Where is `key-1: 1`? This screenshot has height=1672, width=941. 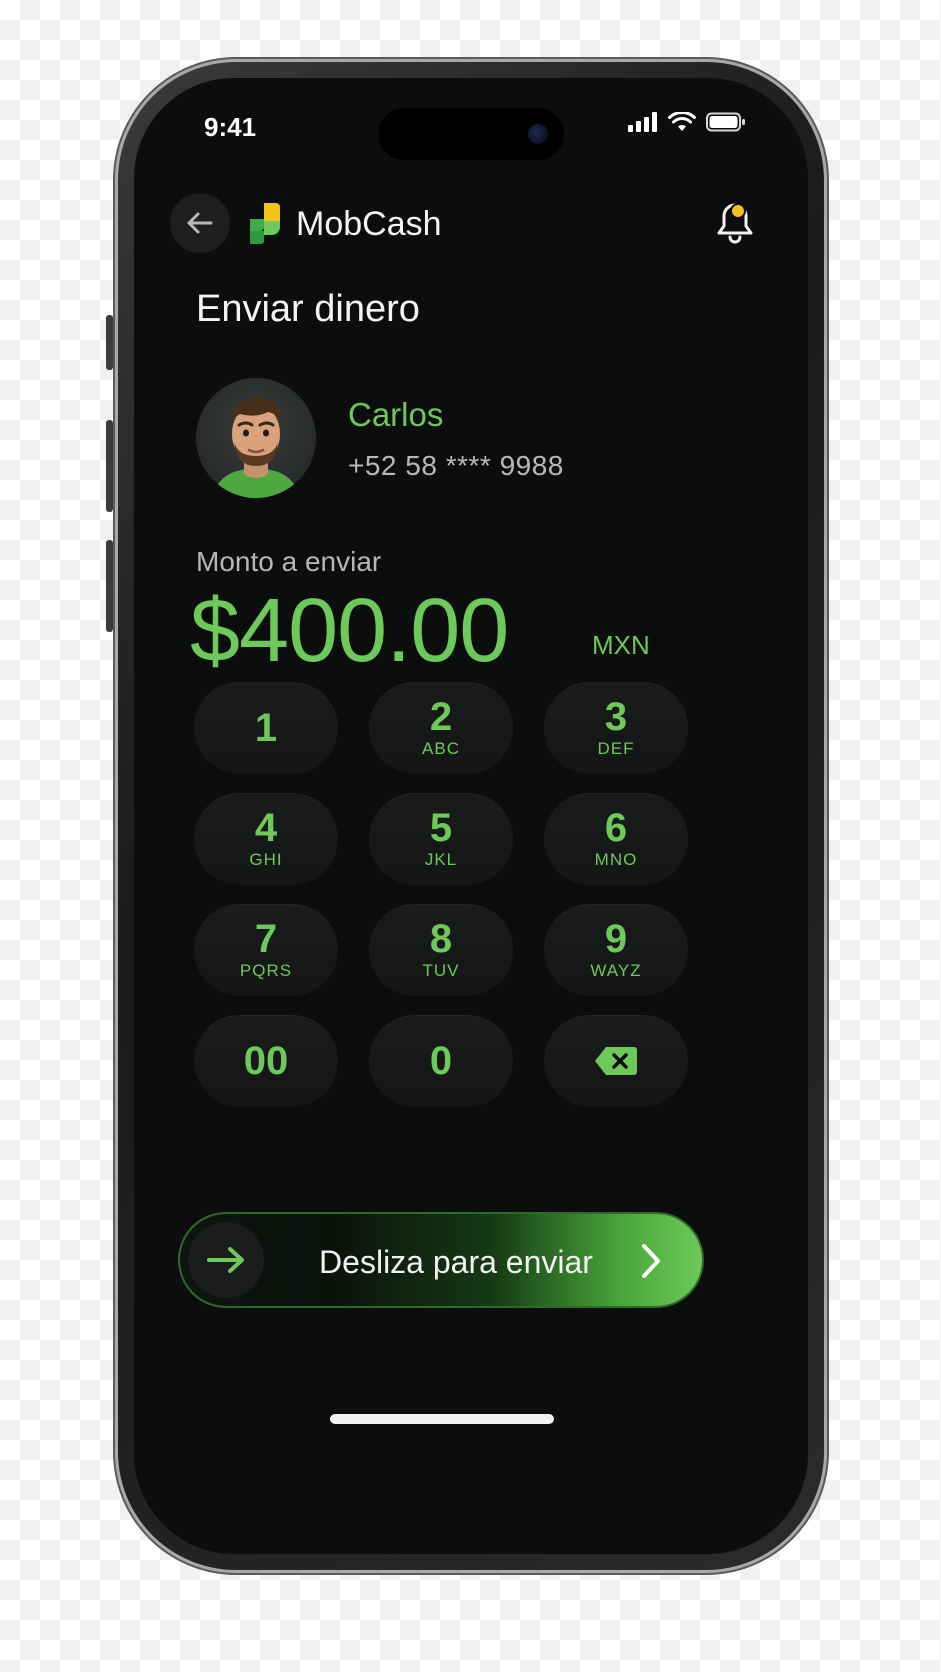 key-1: 1 is located at coordinates (266, 728).